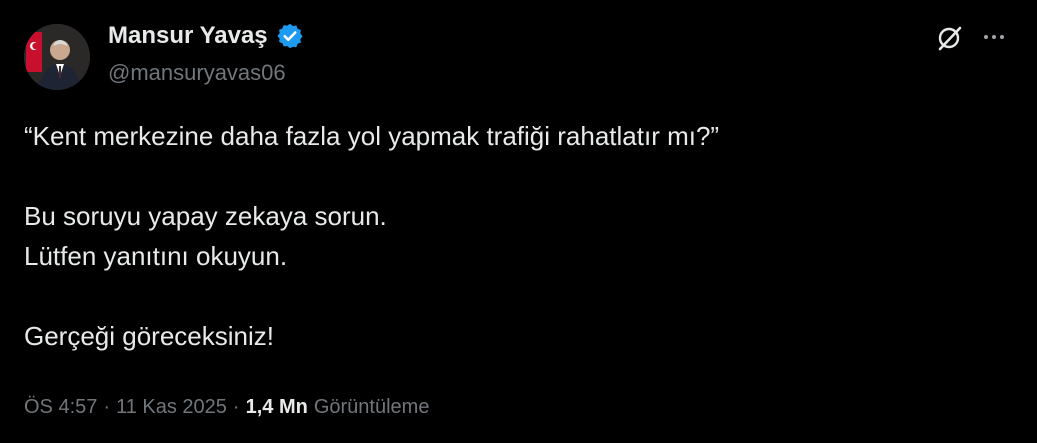 Image resolution: width=1037 pixels, height=443 pixels. What do you see at coordinates (290, 36) in the screenshot?
I see `verified-badge-icon` at bounding box center [290, 36].